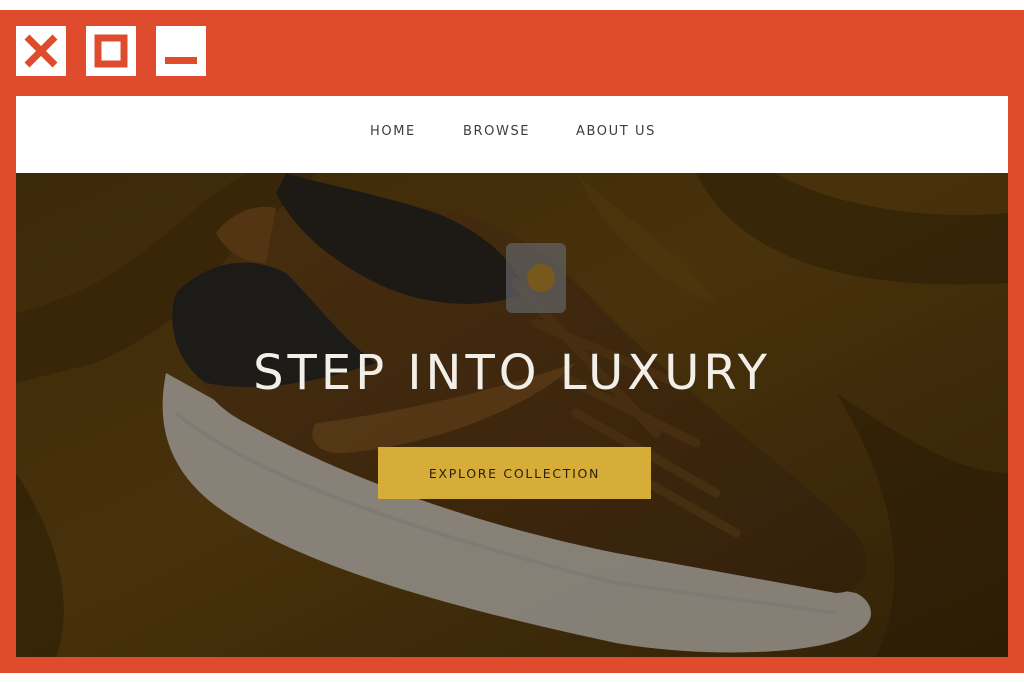  Describe the element at coordinates (512, 53) in the screenshot. I see `title-bar` at that location.